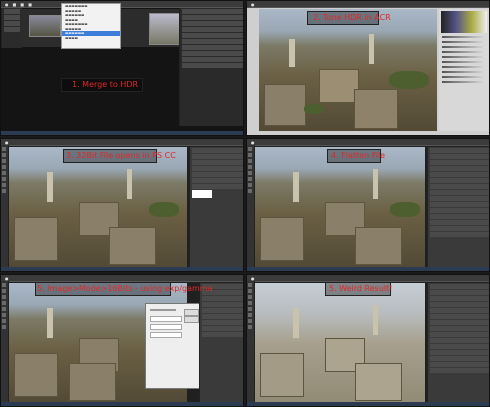 This screenshot has height=407, width=490. Describe the element at coordinates (91, 38) in the screenshot. I see `menu-item: ▬▬▬▬` at that location.